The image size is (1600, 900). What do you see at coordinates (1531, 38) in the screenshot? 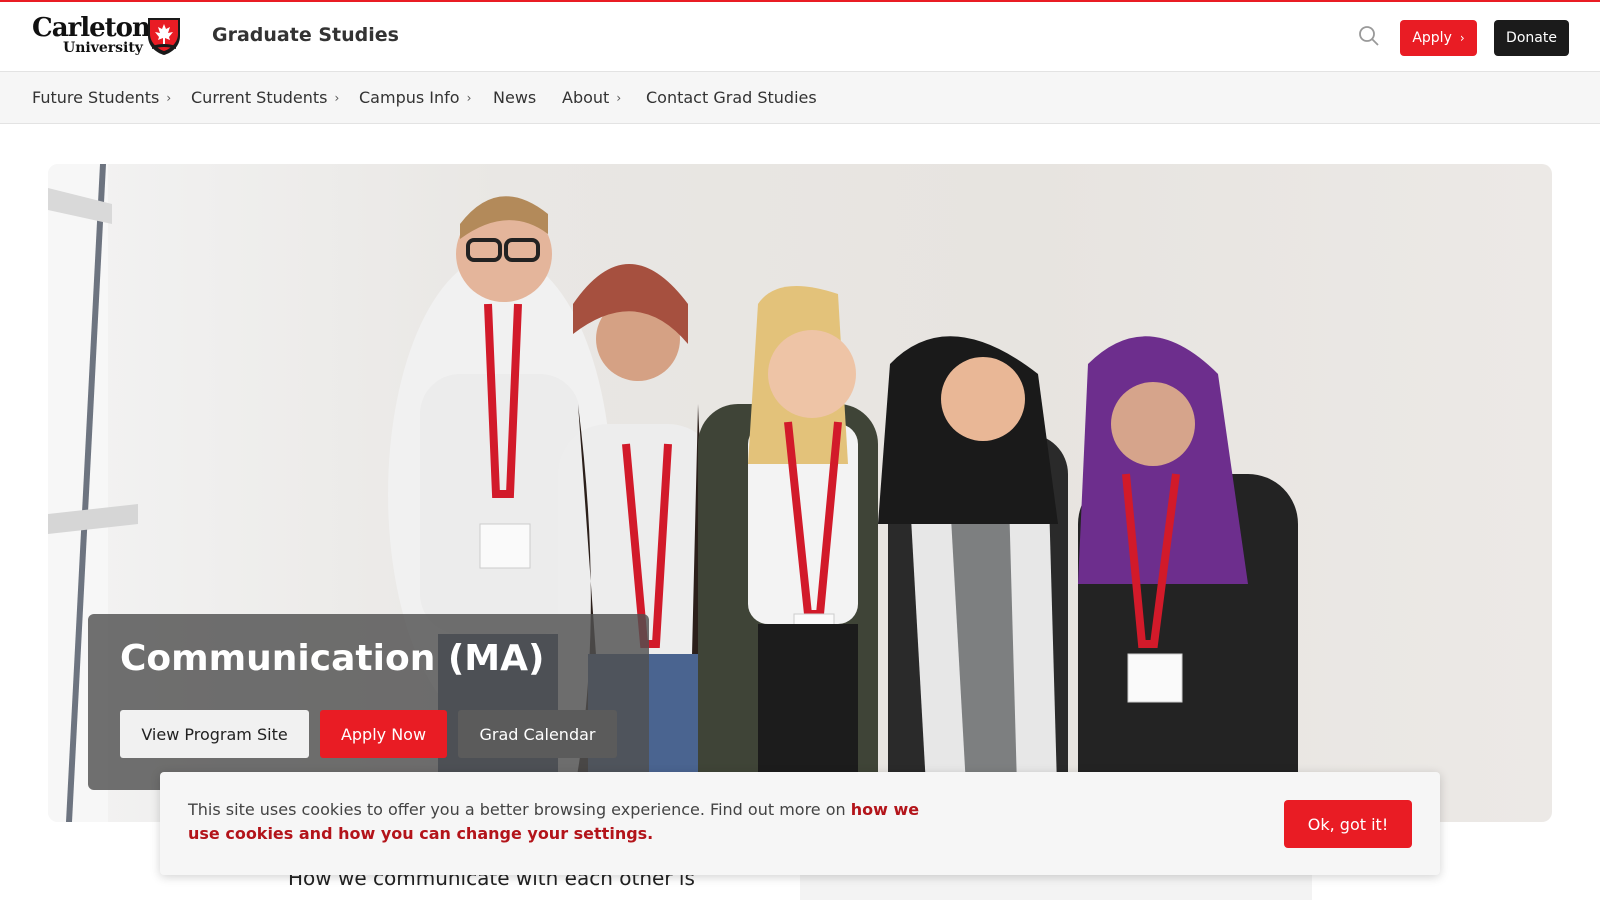
I see `donate-button: Donate` at bounding box center [1531, 38].